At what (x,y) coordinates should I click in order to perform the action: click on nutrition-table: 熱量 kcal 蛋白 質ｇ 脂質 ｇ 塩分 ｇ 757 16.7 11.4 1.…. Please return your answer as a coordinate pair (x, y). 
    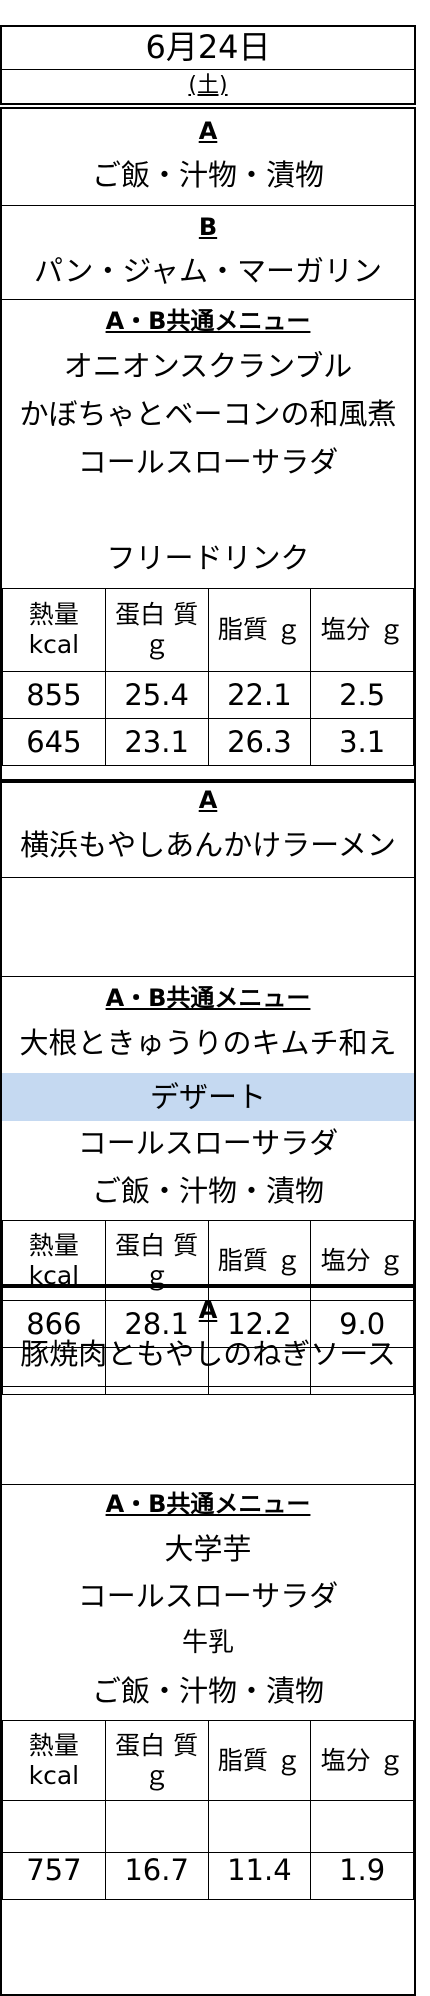
    Looking at the image, I should click on (208, 1810).